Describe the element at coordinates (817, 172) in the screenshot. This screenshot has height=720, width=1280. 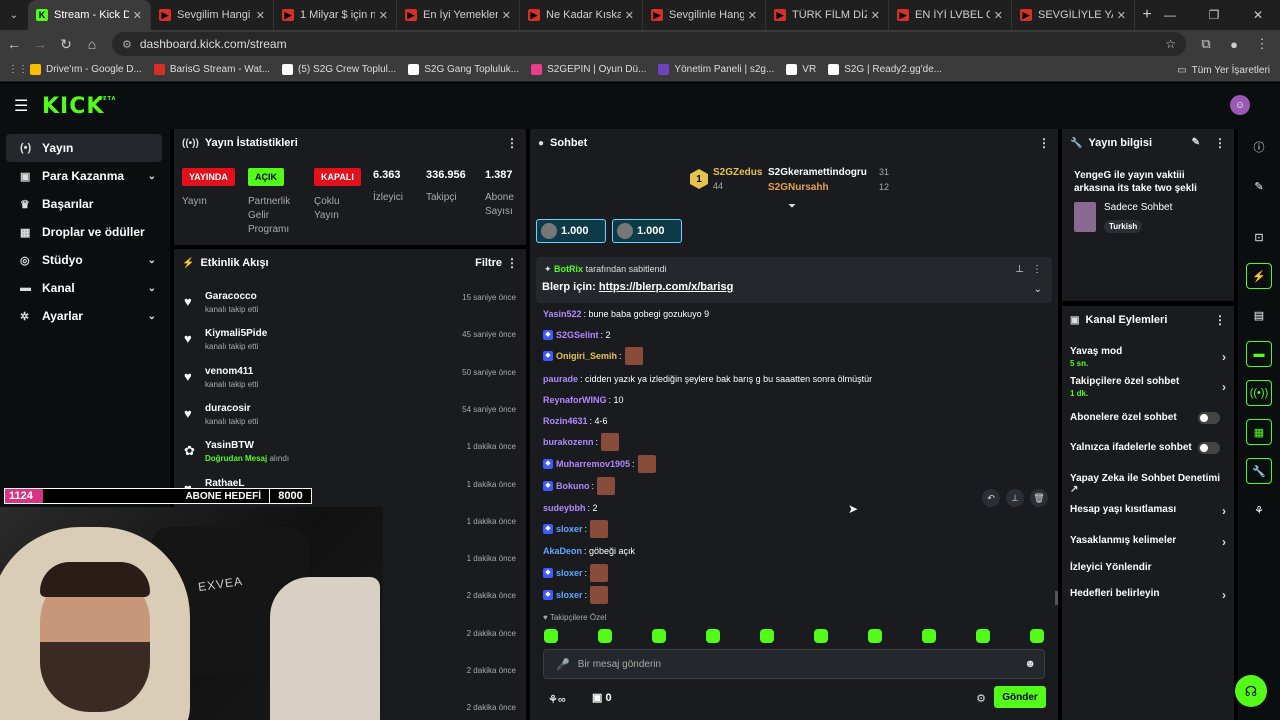
I see `leader-second-name: S2Gkeramettindogru` at that location.